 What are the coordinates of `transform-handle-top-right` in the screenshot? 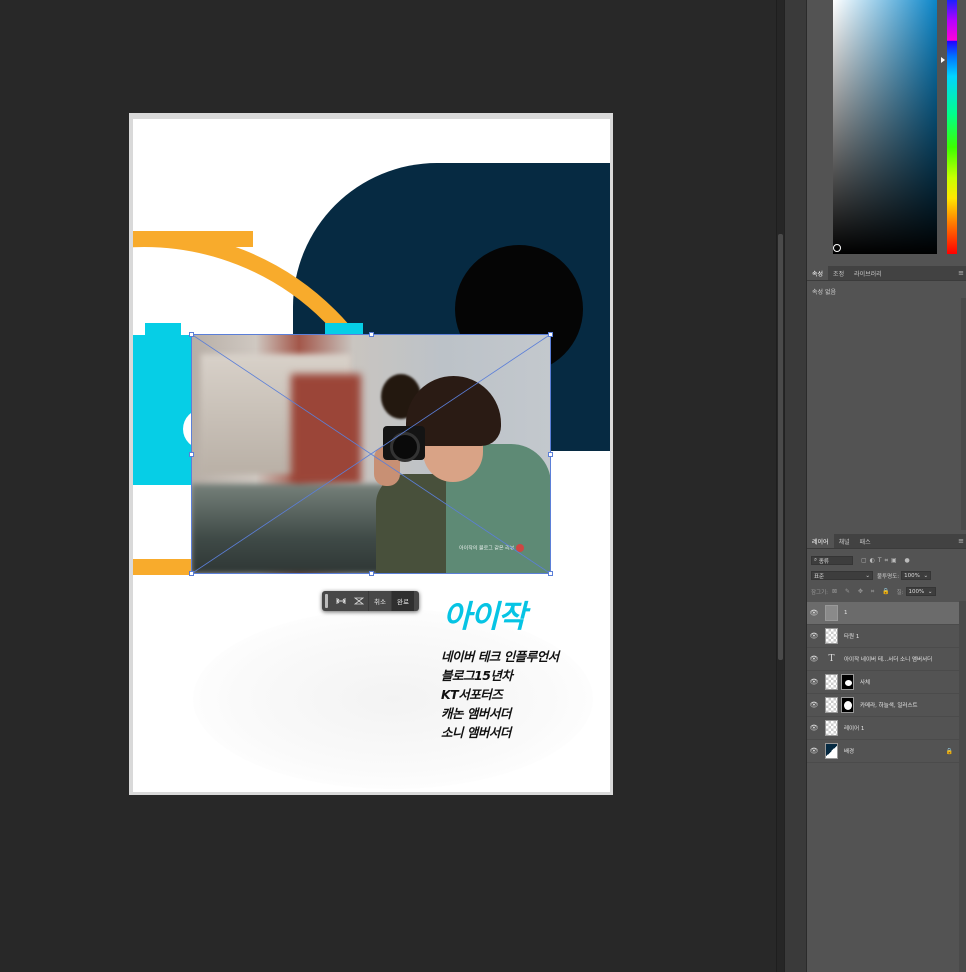 It's located at (550, 334).